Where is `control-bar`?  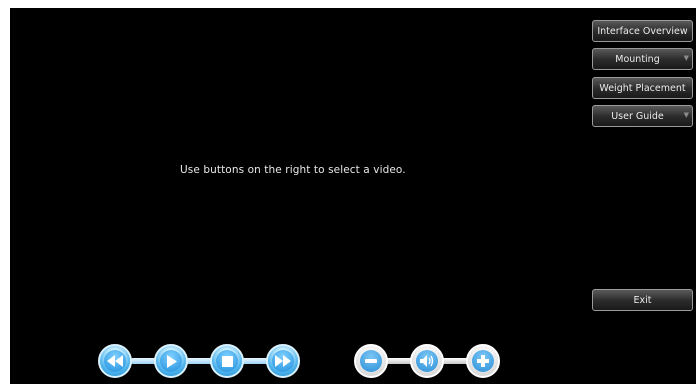
control-bar is located at coordinates (353, 361).